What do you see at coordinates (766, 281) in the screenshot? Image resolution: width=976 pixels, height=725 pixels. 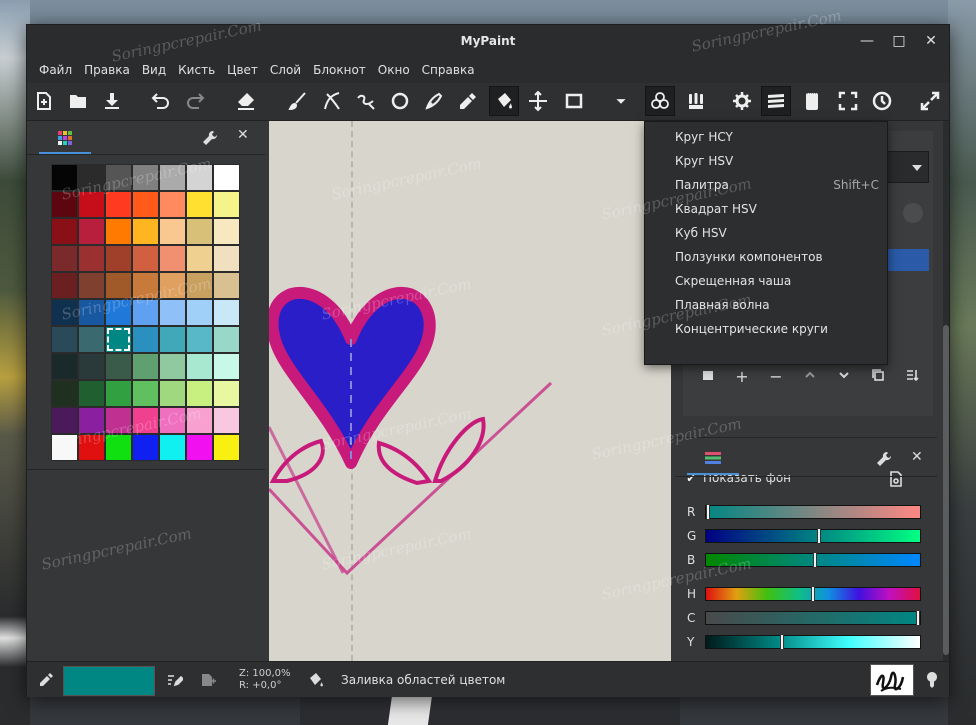 I see `menu-item: Скрещенная чаша` at bounding box center [766, 281].